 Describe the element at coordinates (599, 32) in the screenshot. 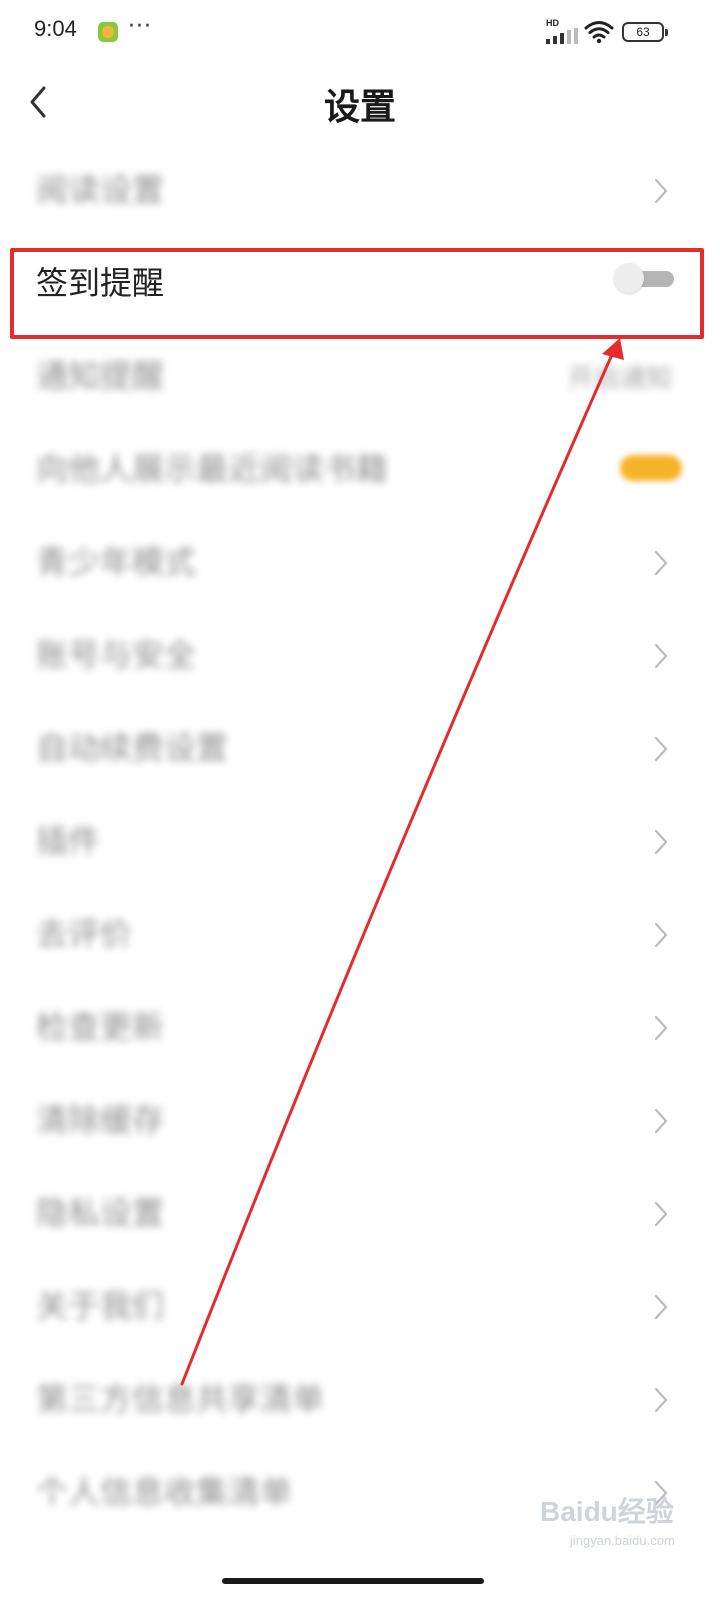

I see `wifi-icon` at that location.